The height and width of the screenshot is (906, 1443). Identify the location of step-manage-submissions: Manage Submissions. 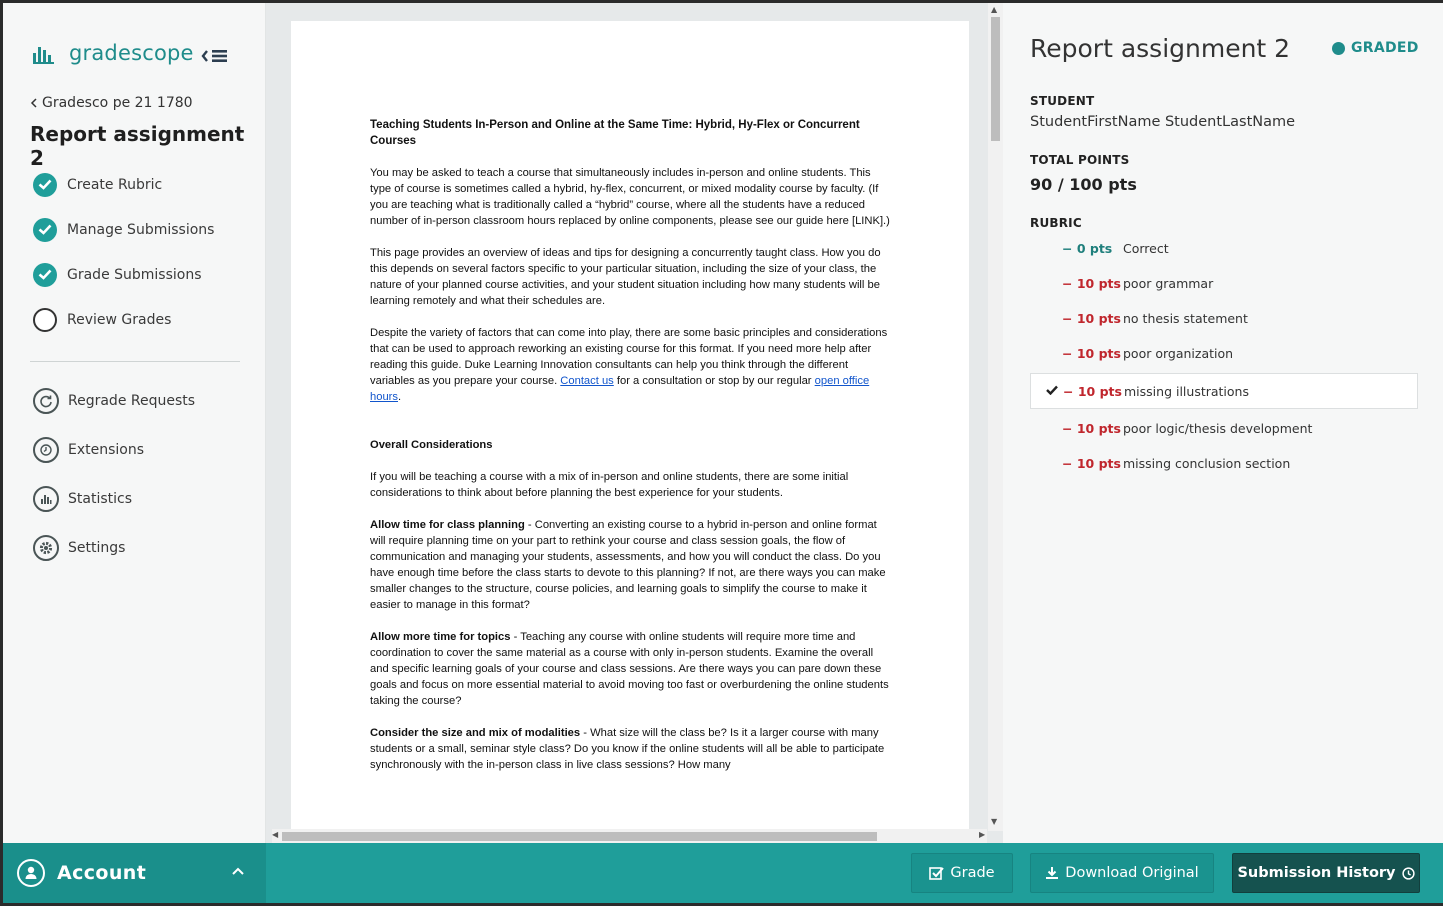
(123, 229).